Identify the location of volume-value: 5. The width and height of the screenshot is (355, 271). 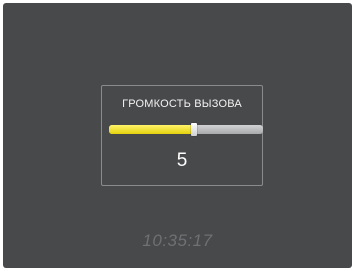
(182, 160).